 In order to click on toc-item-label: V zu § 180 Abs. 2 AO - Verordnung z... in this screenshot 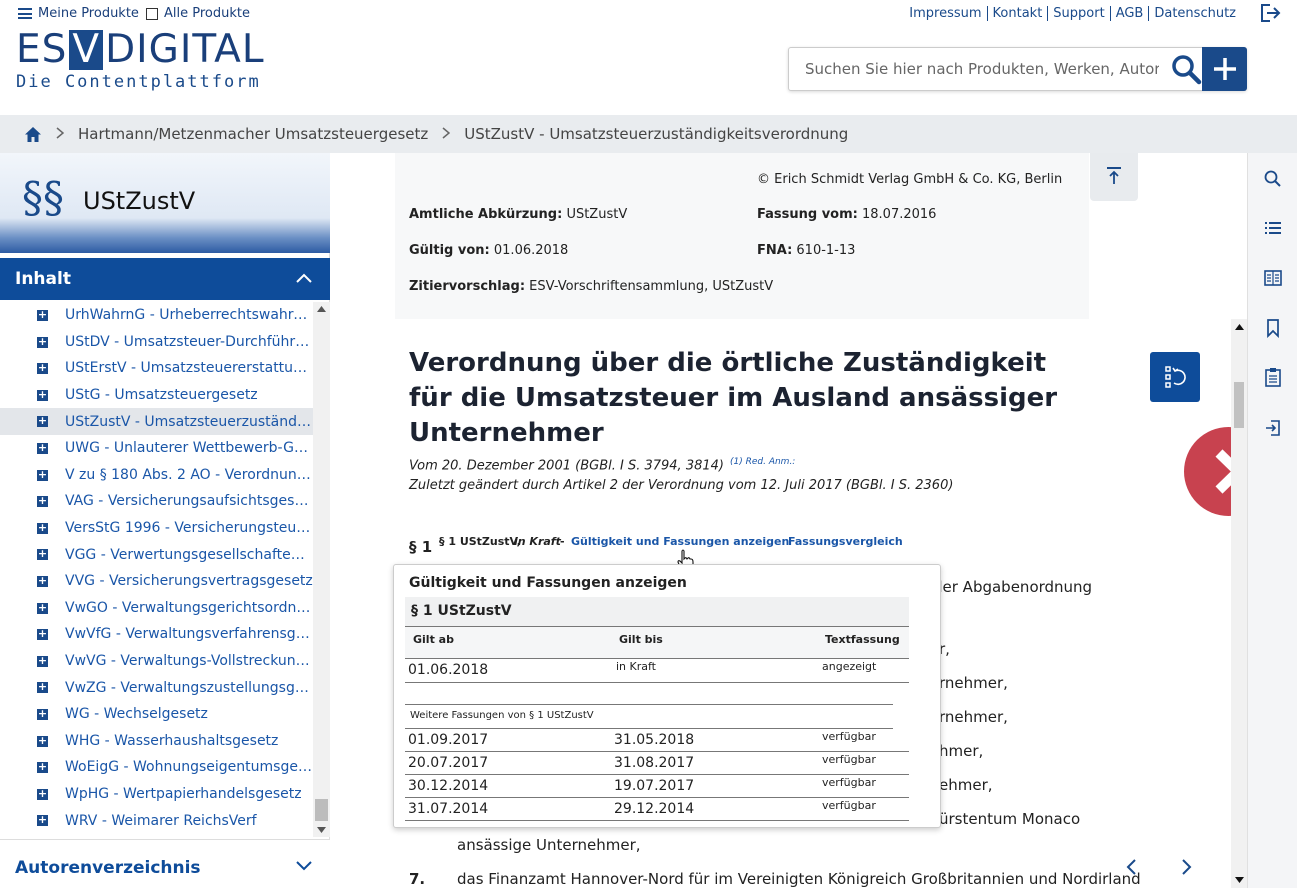, I will do `click(189, 474)`.